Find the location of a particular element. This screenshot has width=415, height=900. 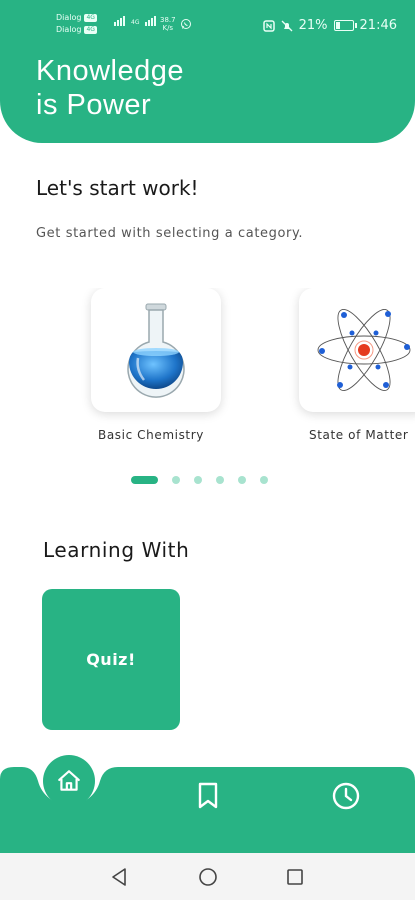

whatsapp-icon is located at coordinates (186, 24).